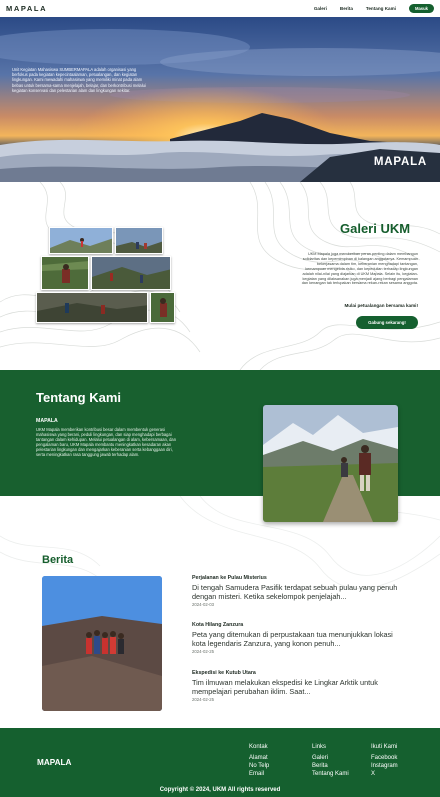  I want to click on footer-column-links: Links Galeri Berita Tentang Kami, so click(330, 760).